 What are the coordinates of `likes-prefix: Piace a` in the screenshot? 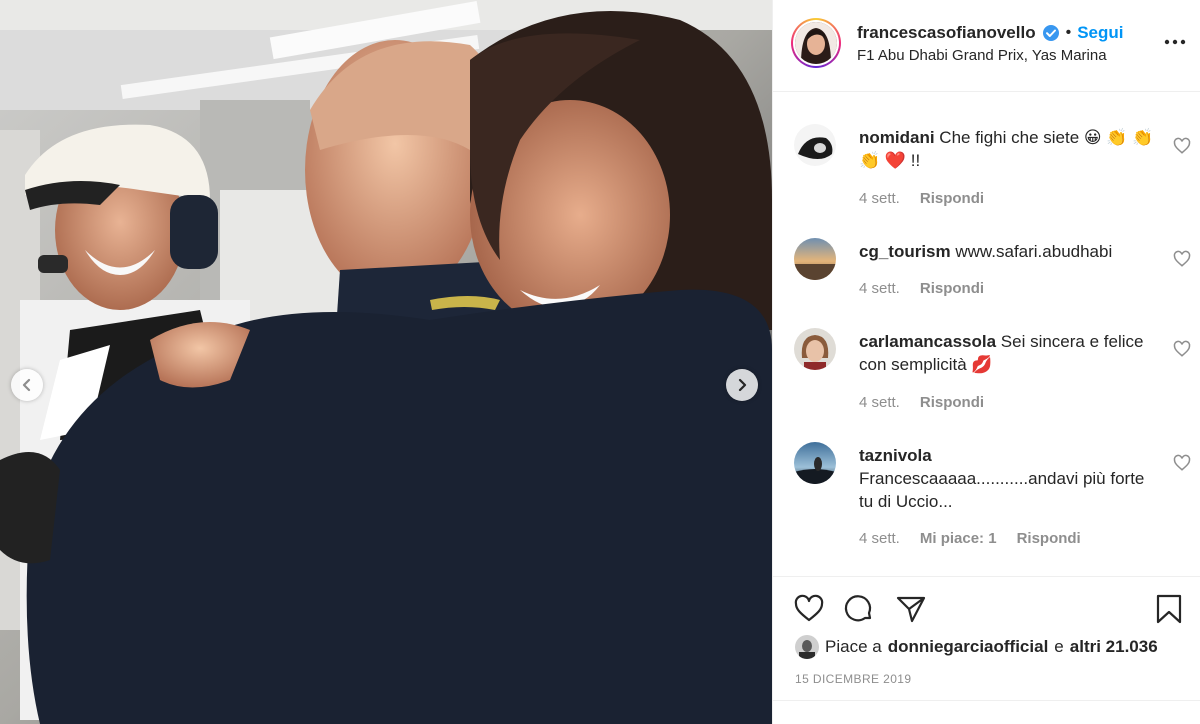 It's located at (853, 646).